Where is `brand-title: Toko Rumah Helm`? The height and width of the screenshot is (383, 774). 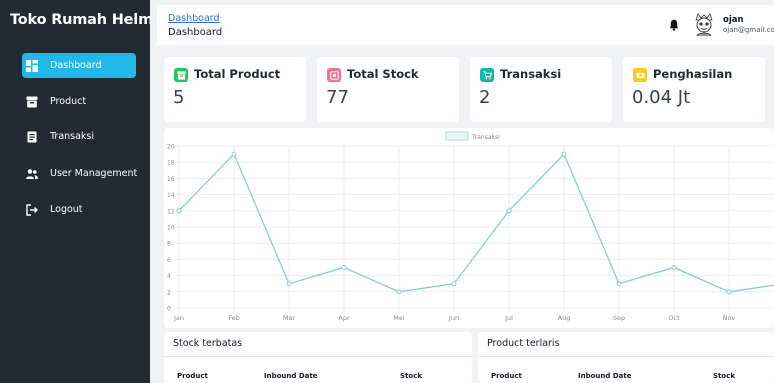 brand-title: Toko Rumah Helm is located at coordinates (81, 20).